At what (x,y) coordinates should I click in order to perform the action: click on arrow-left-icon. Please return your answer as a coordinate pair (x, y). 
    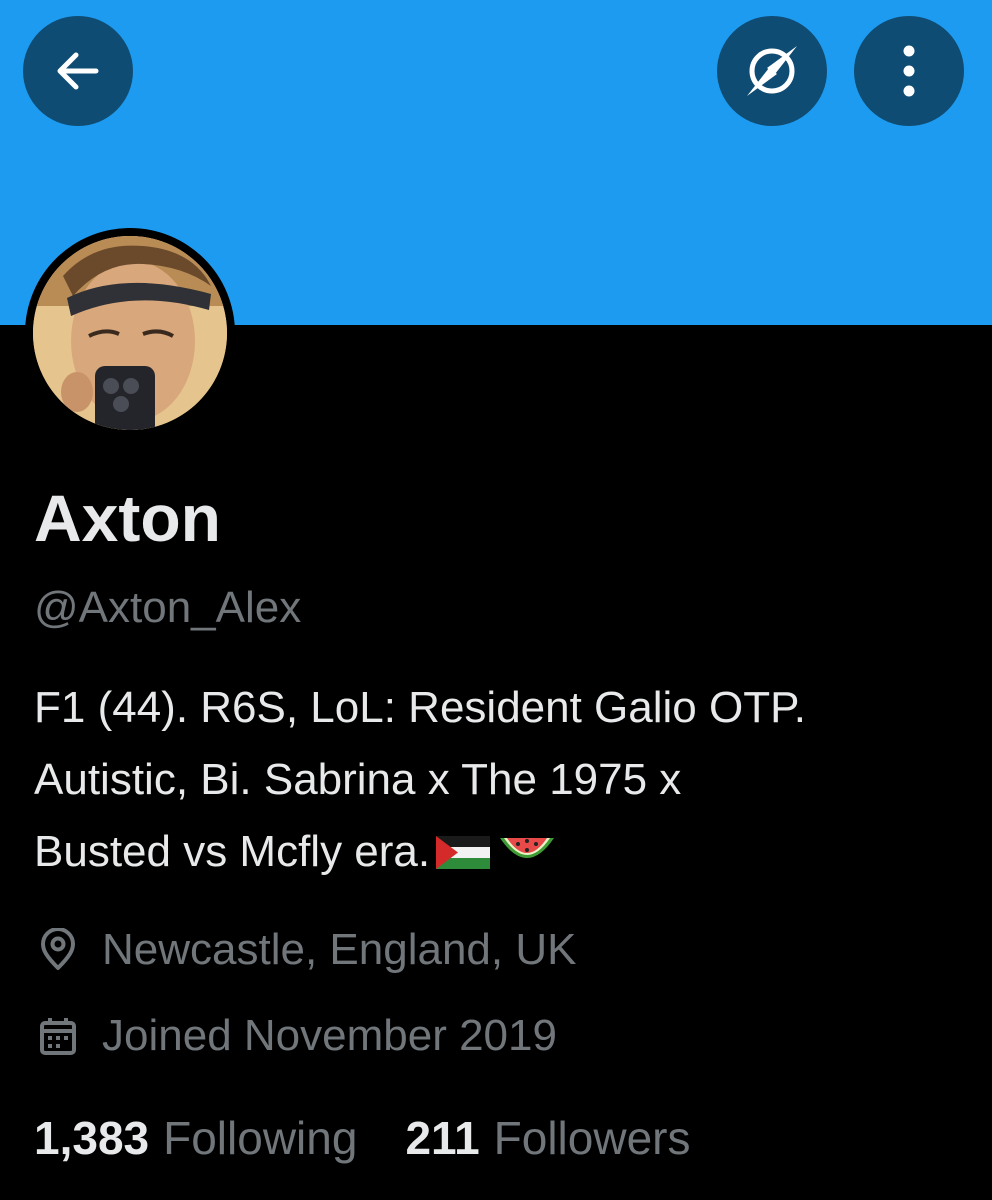
    Looking at the image, I should click on (78, 71).